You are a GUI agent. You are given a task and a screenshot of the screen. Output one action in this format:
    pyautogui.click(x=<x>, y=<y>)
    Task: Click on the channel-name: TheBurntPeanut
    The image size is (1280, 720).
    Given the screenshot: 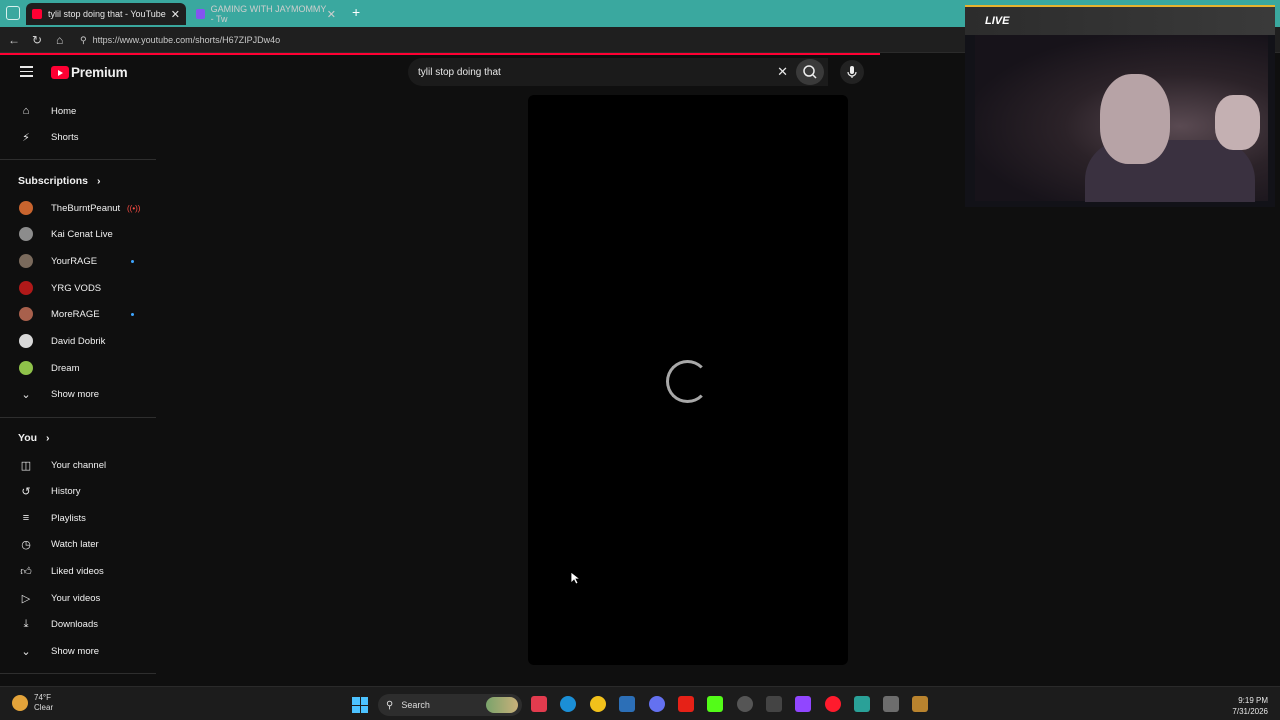 What is the action you would take?
    pyautogui.click(x=86, y=208)
    